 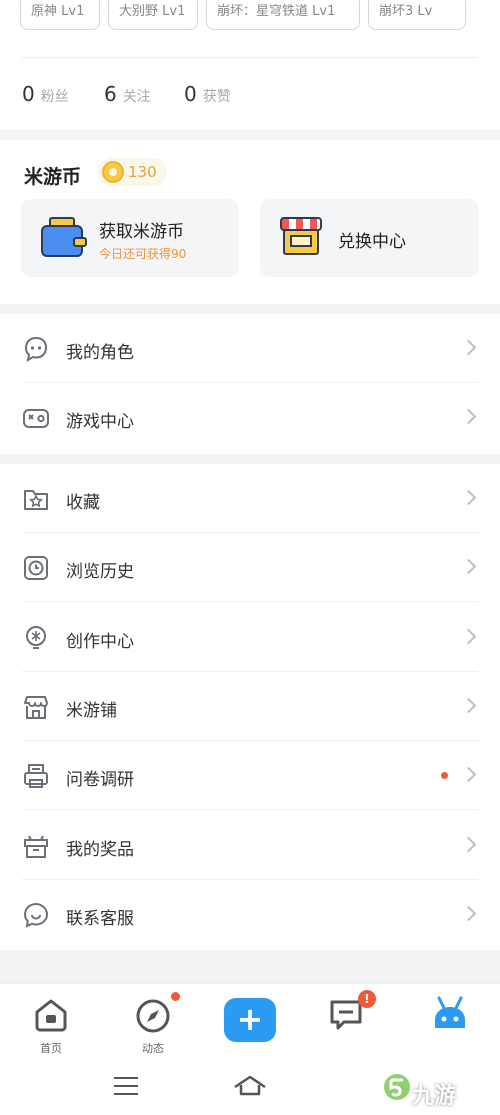 I want to click on bottom-nav: 首页 动态 + !, so click(x=250, y=1020).